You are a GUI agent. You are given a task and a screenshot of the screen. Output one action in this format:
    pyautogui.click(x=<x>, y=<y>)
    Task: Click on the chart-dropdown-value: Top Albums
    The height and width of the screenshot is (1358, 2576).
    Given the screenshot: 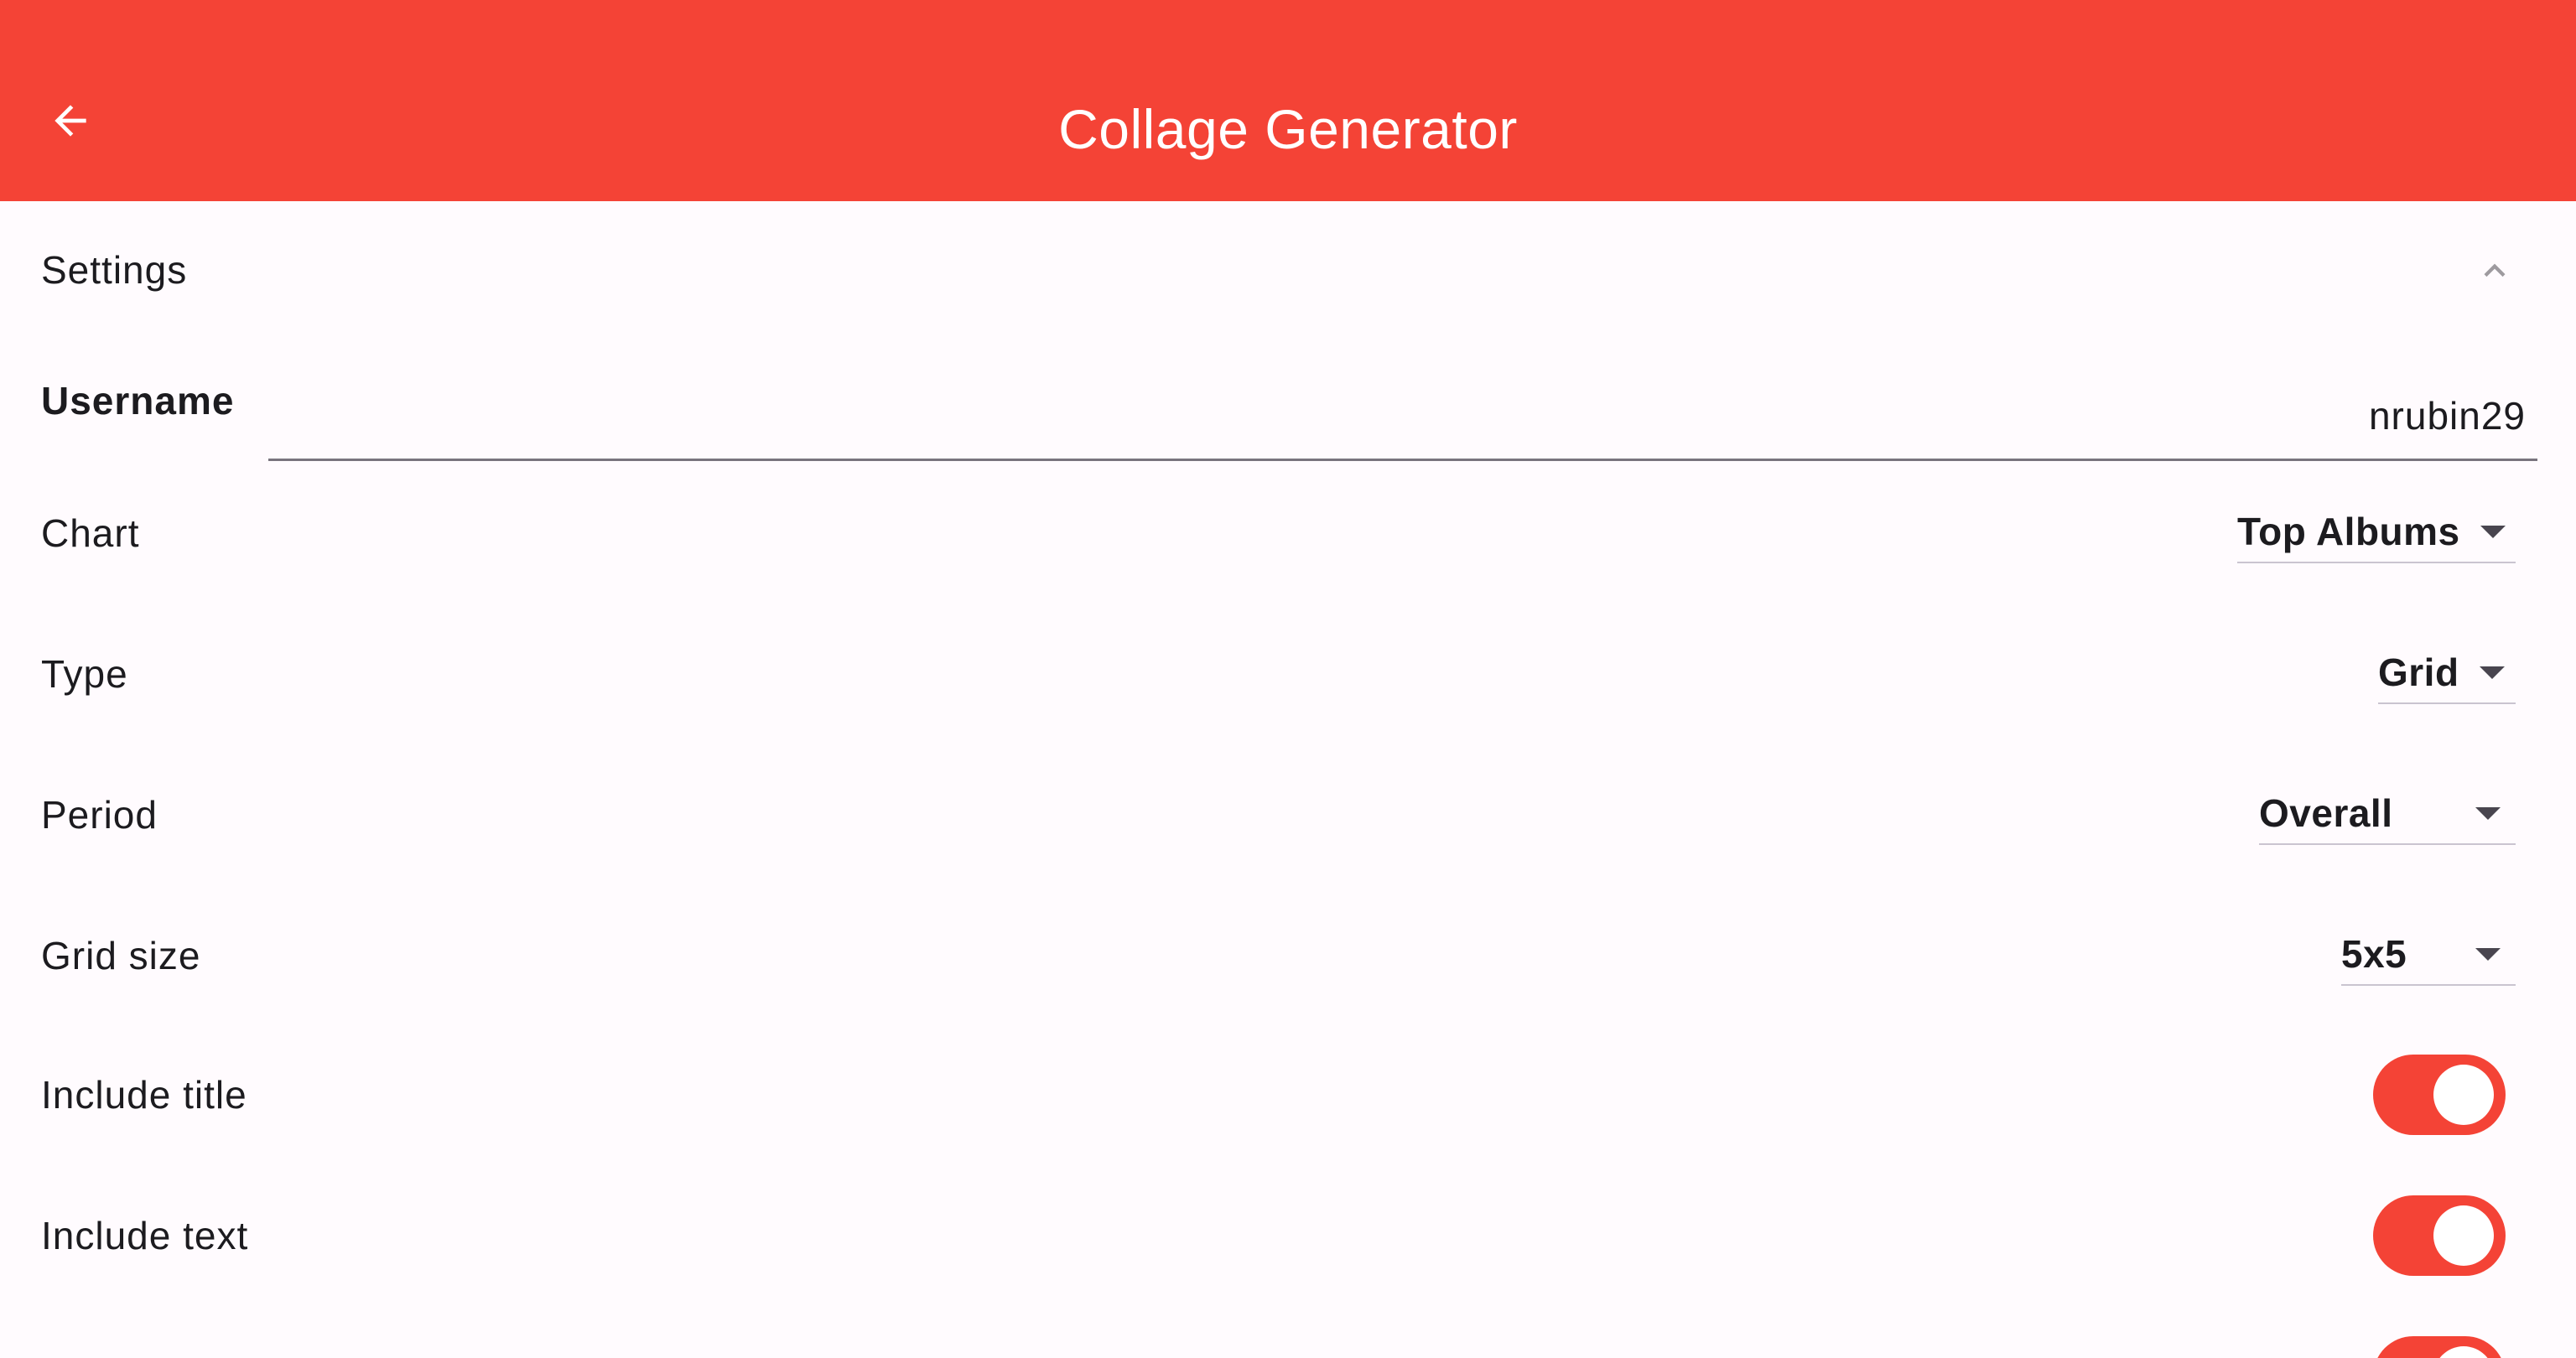 What is the action you would take?
    pyautogui.click(x=2348, y=531)
    